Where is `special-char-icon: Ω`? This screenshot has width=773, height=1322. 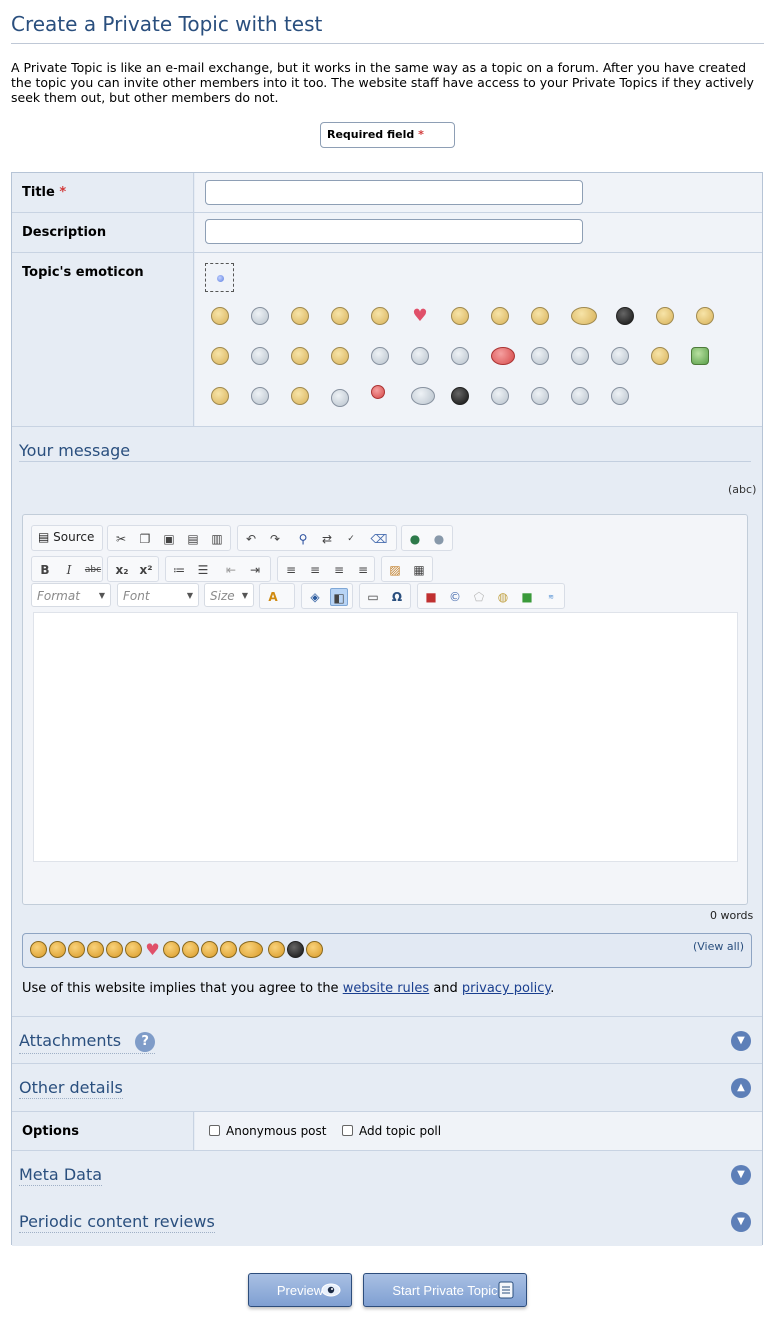
special-char-icon: Ω is located at coordinates (397, 597).